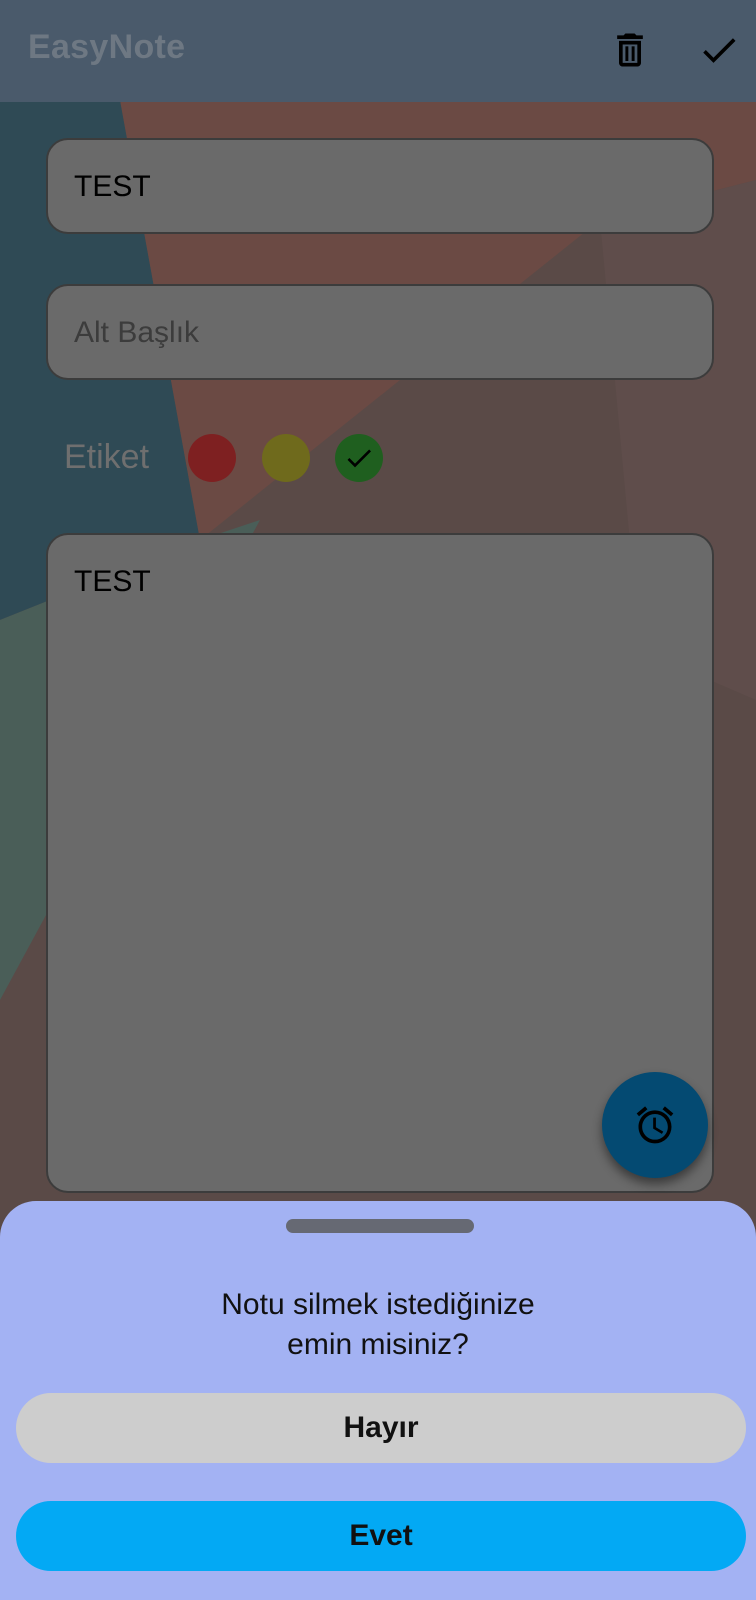 This screenshot has height=1600, width=756. I want to click on no-button: Hayır, so click(381, 1428).